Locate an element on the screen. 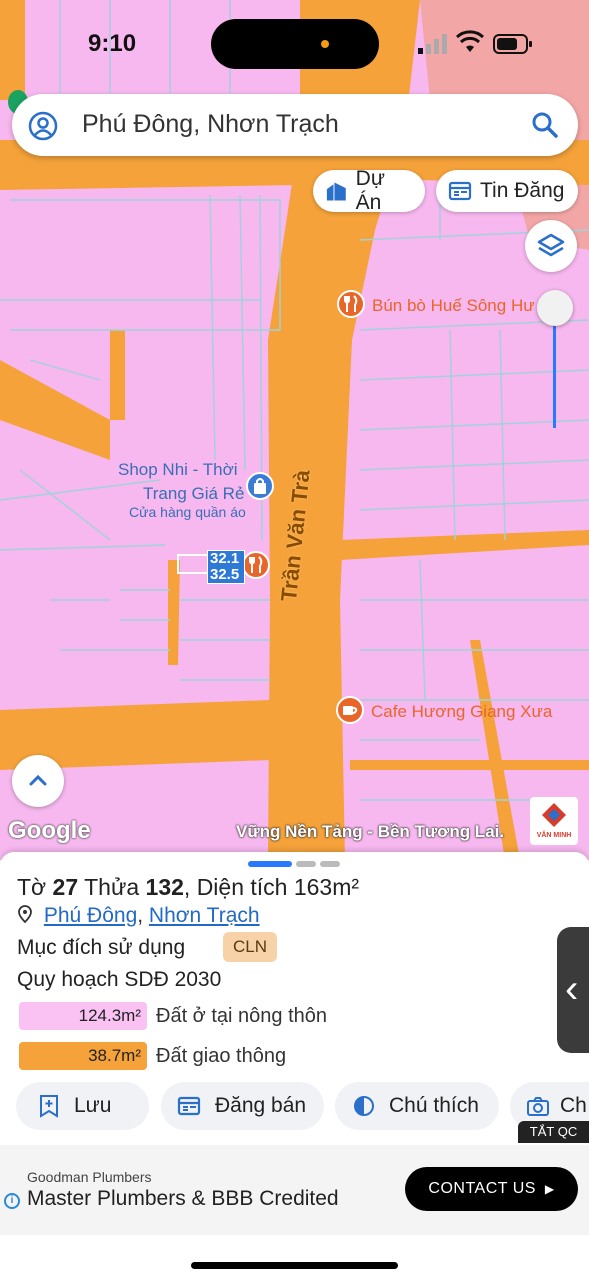 The width and height of the screenshot is (589, 1280). shopping-bag-icon is located at coordinates (260, 486).